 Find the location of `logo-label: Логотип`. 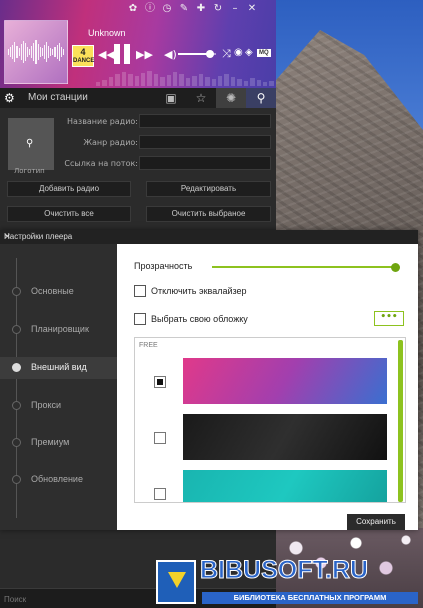

logo-label: Логотип is located at coordinates (29, 171).